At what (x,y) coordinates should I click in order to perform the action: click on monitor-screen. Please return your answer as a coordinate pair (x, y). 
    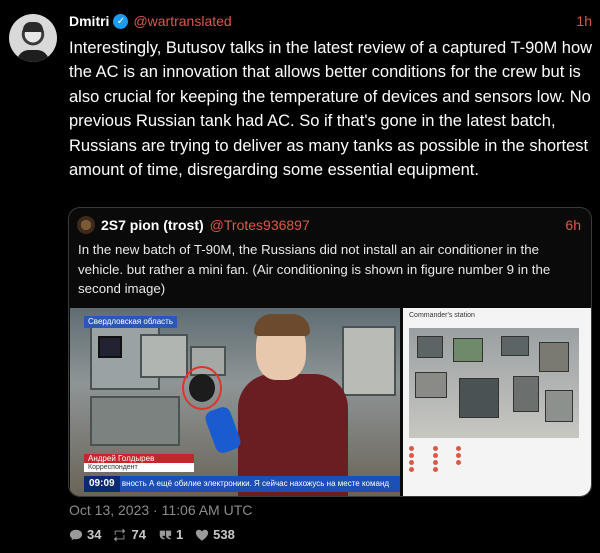
    Looking at the image, I should click on (110, 347).